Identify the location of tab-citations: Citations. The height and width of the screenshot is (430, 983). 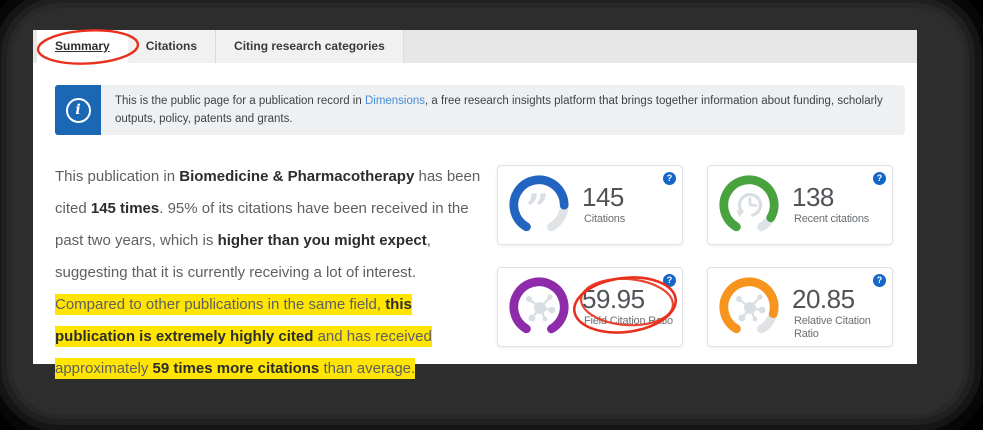
(172, 46).